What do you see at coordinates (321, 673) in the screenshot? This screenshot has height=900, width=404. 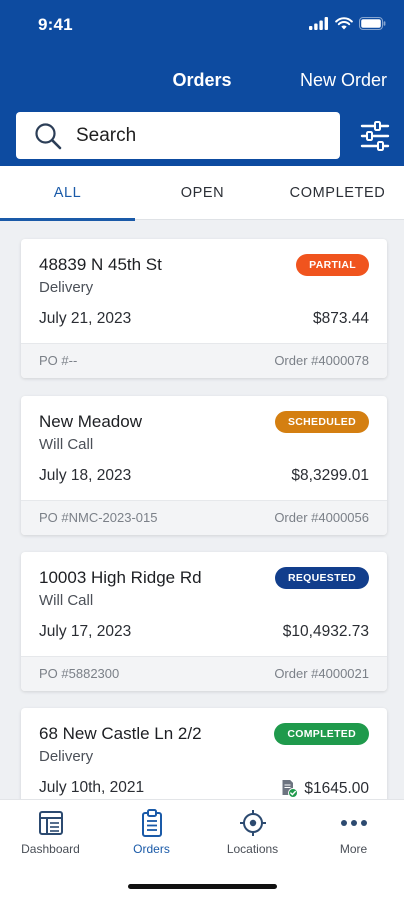 I see `order-number: Order #4000021` at bounding box center [321, 673].